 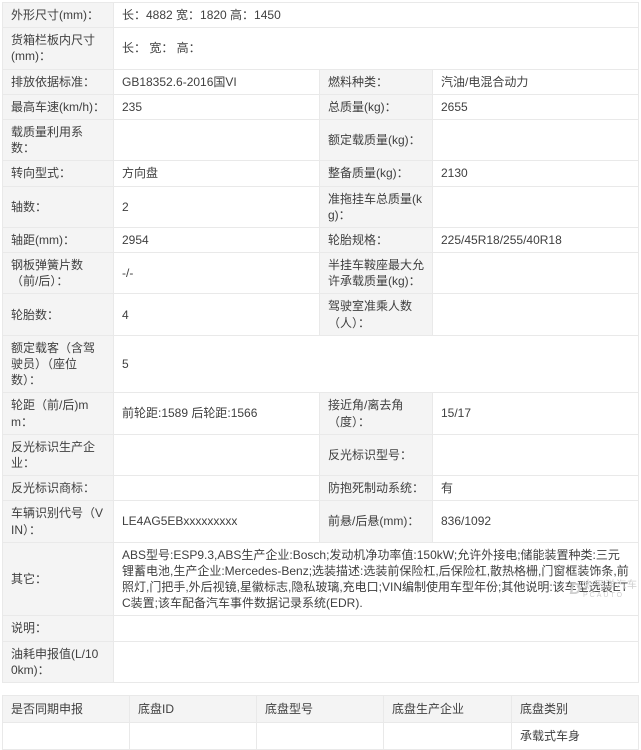 I want to click on spec-label: 轴数：, so click(x=58, y=206).